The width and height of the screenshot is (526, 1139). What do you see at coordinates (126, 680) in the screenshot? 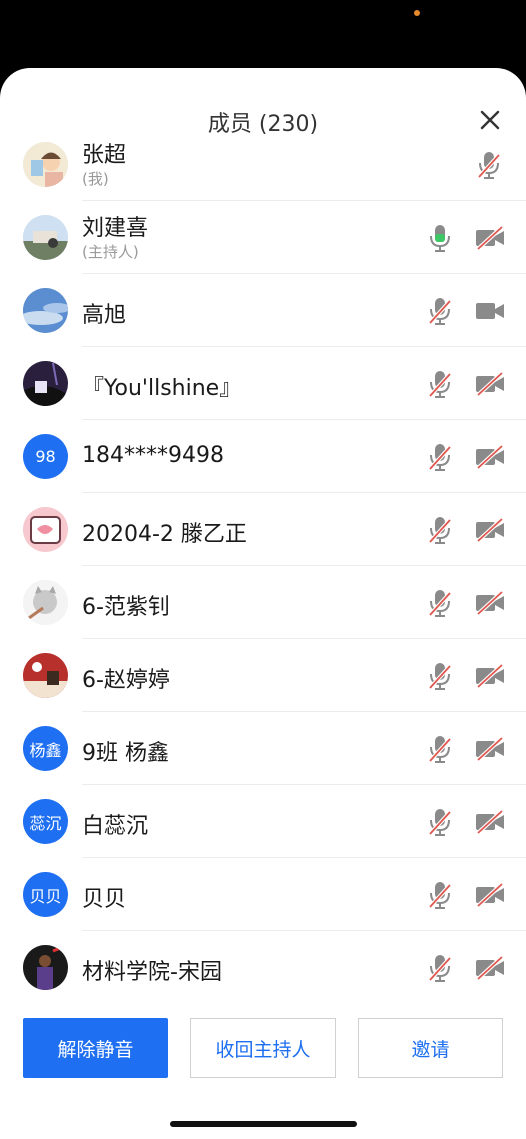
I see `member-name: 6-赵婷婷` at bounding box center [126, 680].